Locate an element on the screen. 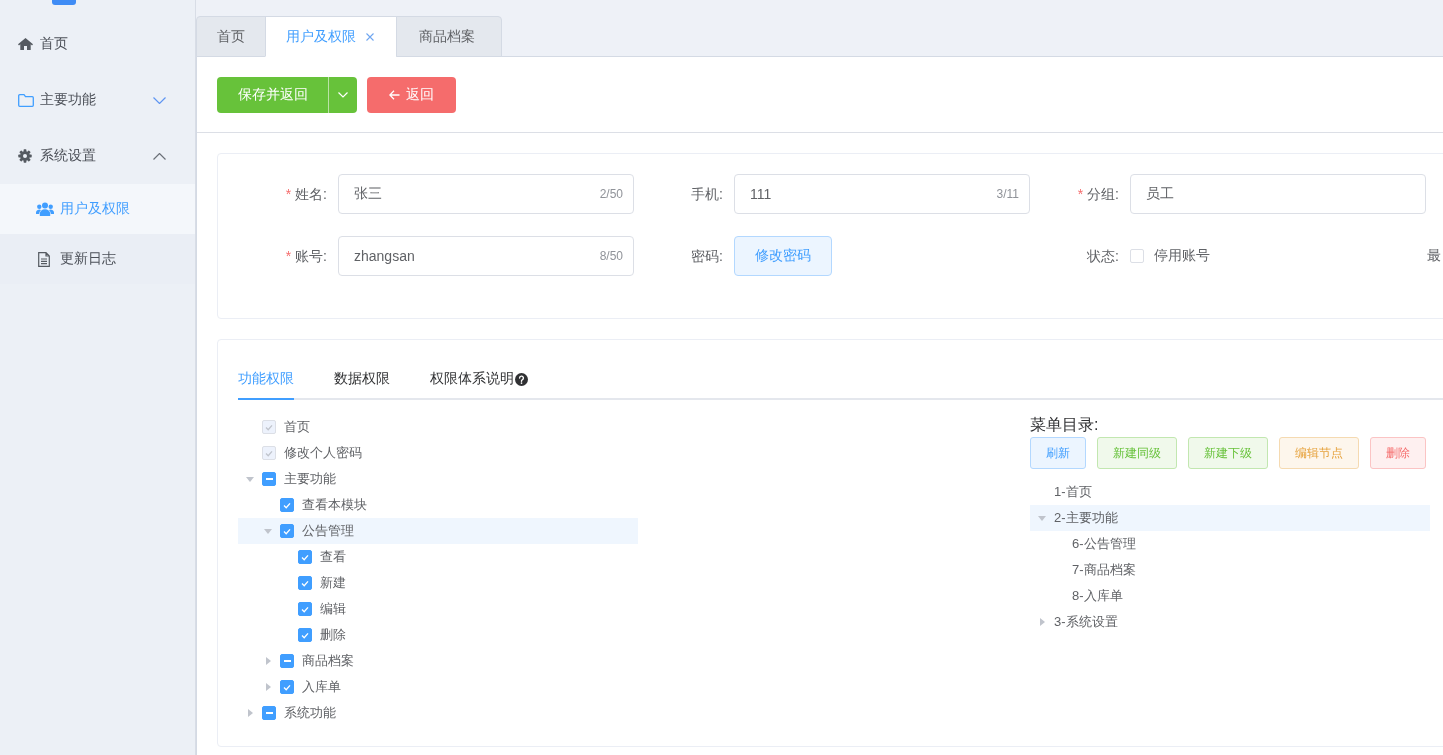  tree-node: 商品档案 is located at coordinates (438, 661).